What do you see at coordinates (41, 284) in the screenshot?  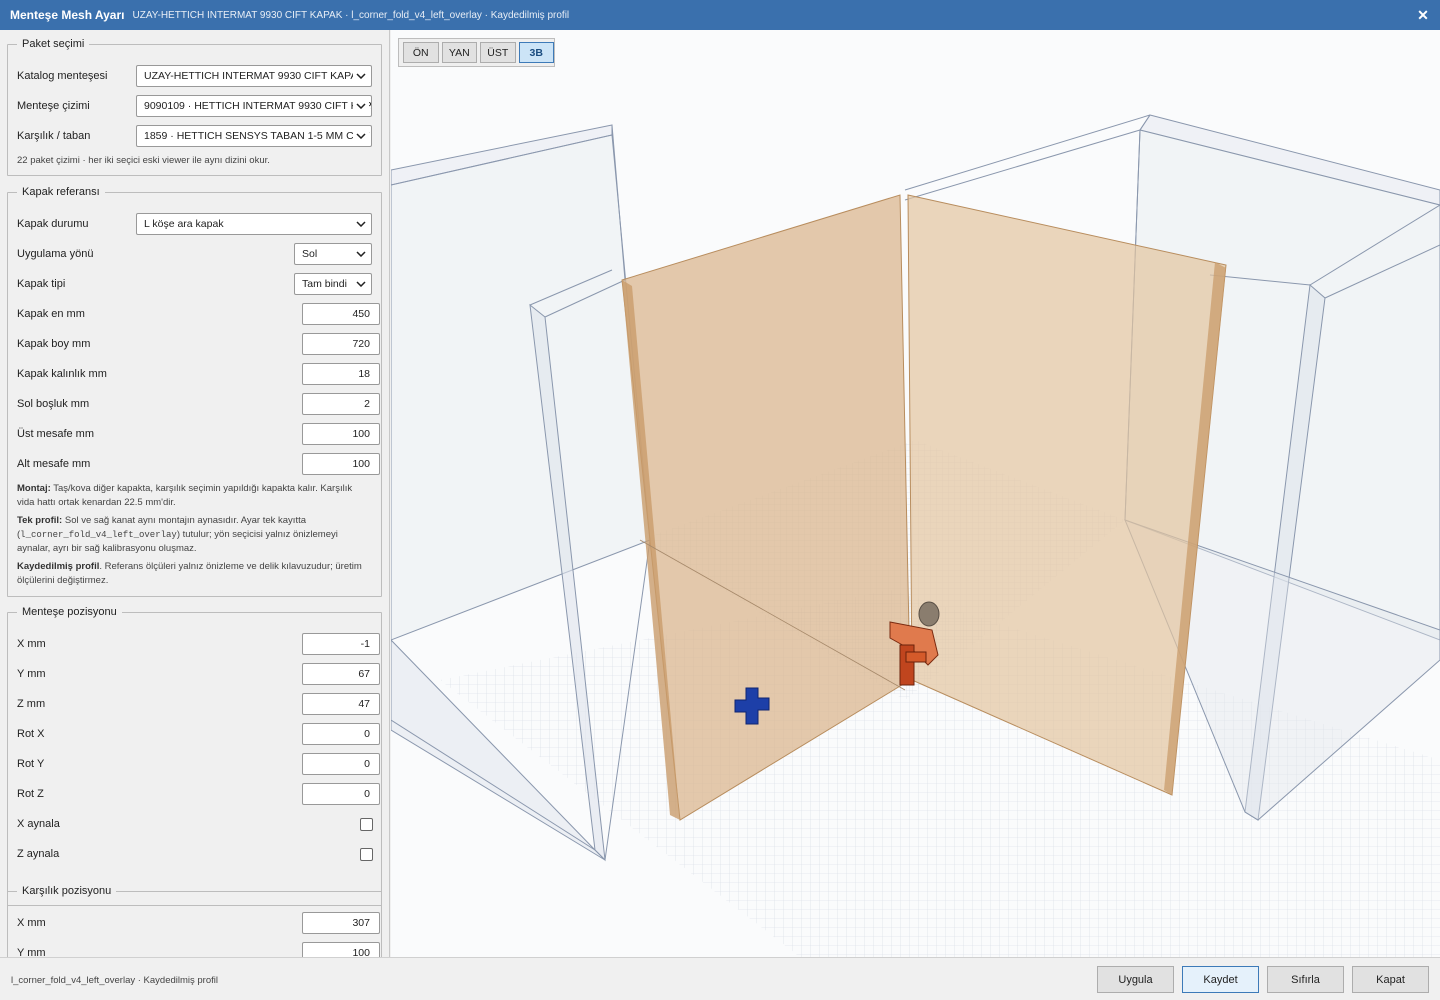 I see `door-type-label: Kapak tipi` at bounding box center [41, 284].